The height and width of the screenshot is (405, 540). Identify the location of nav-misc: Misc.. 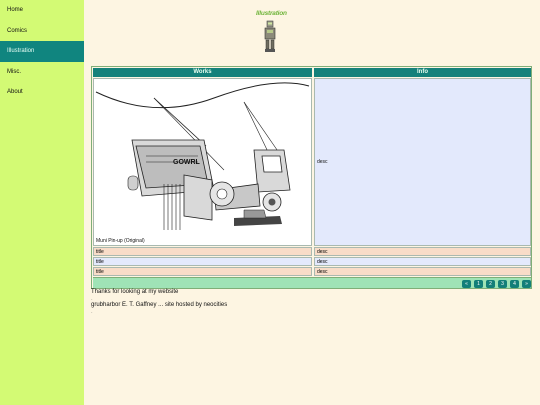
(42, 72).